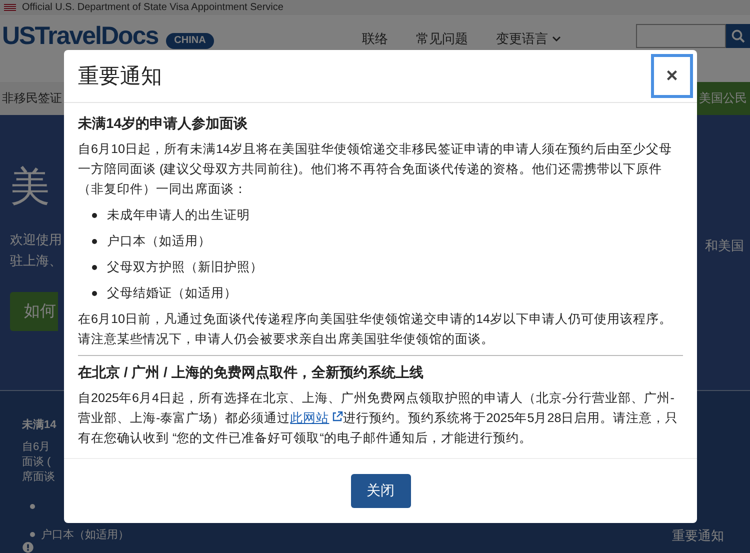 This screenshot has height=553, width=750. I want to click on notice-heading: 未满14, so click(39, 425).